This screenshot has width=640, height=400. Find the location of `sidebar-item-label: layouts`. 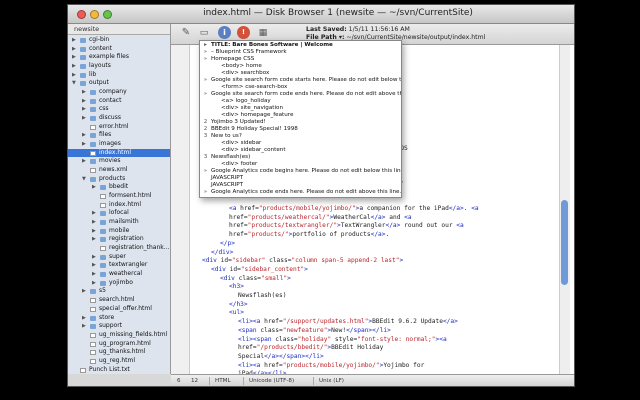

sidebar-item-label: layouts is located at coordinates (100, 66).